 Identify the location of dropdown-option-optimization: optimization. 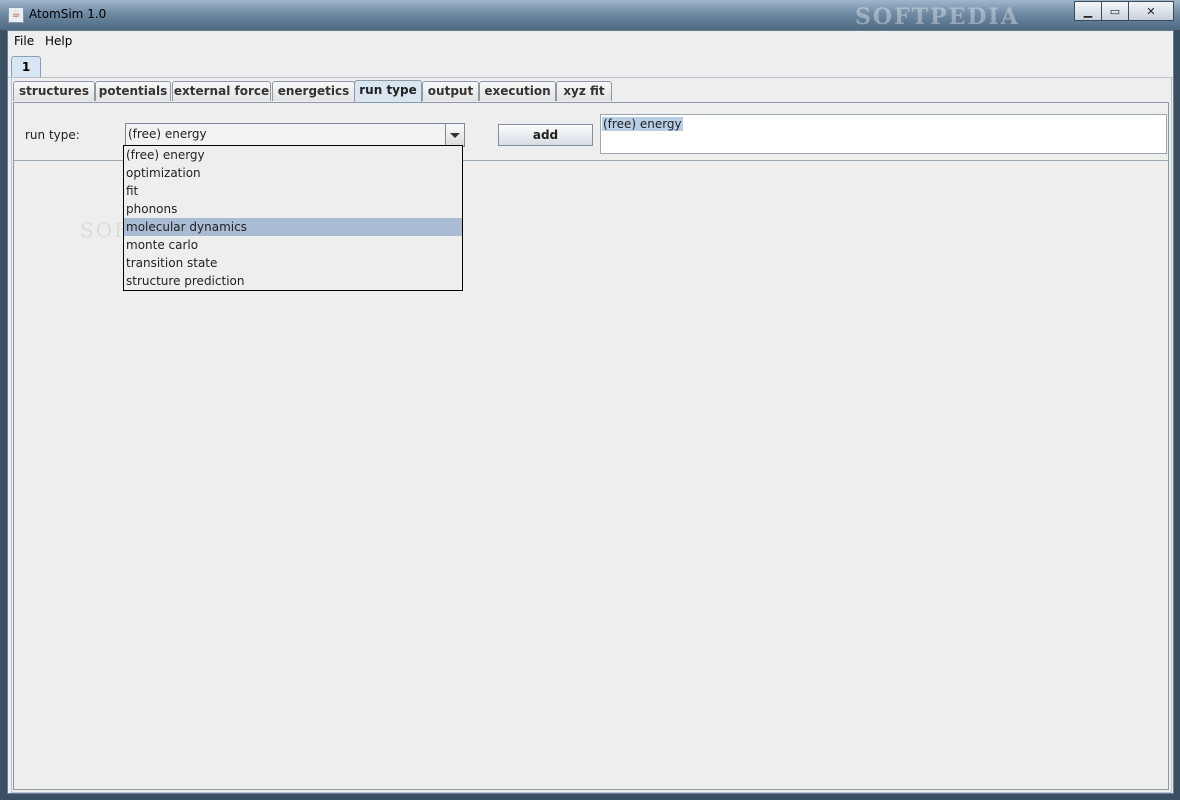
(293, 173).